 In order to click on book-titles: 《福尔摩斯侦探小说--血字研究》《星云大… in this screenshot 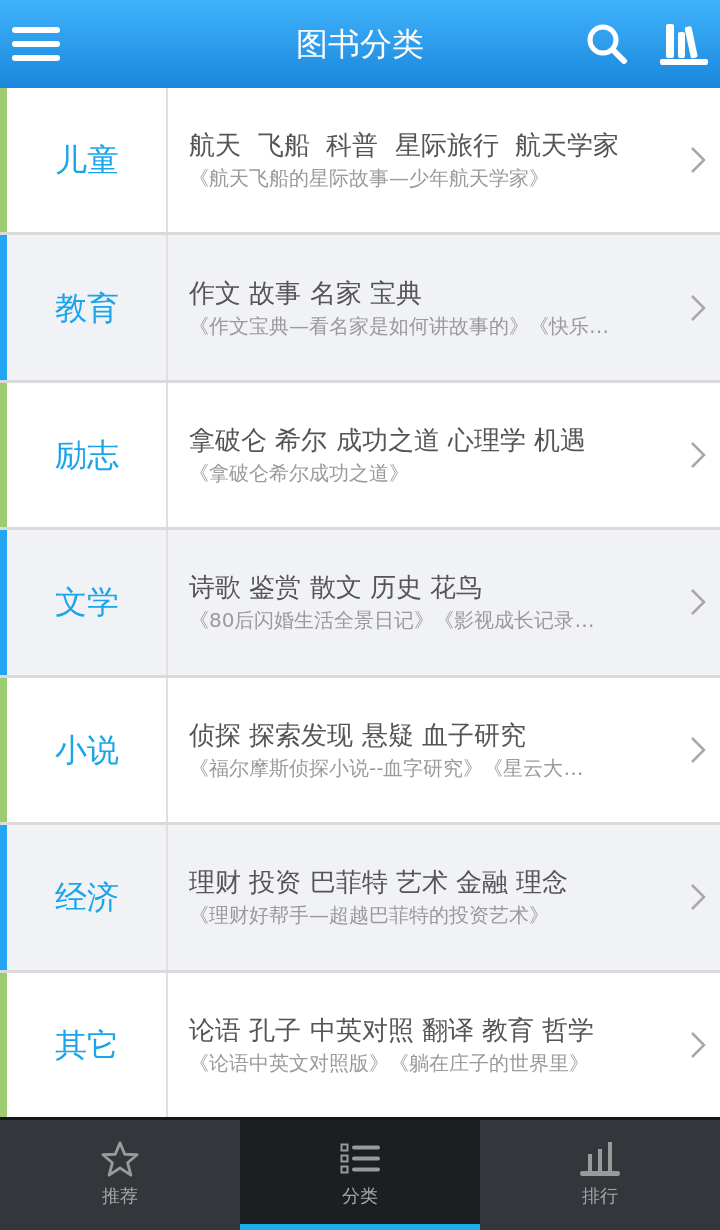, I will do `click(386, 768)`.